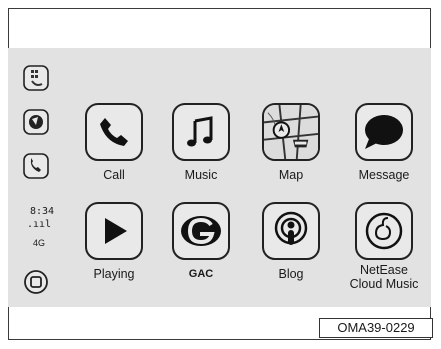 The width and height of the screenshot is (441, 349). What do you see at coordinates (291, 231) in the screenshot?
I see `podcast-icon` at bounding box center [291, 231].